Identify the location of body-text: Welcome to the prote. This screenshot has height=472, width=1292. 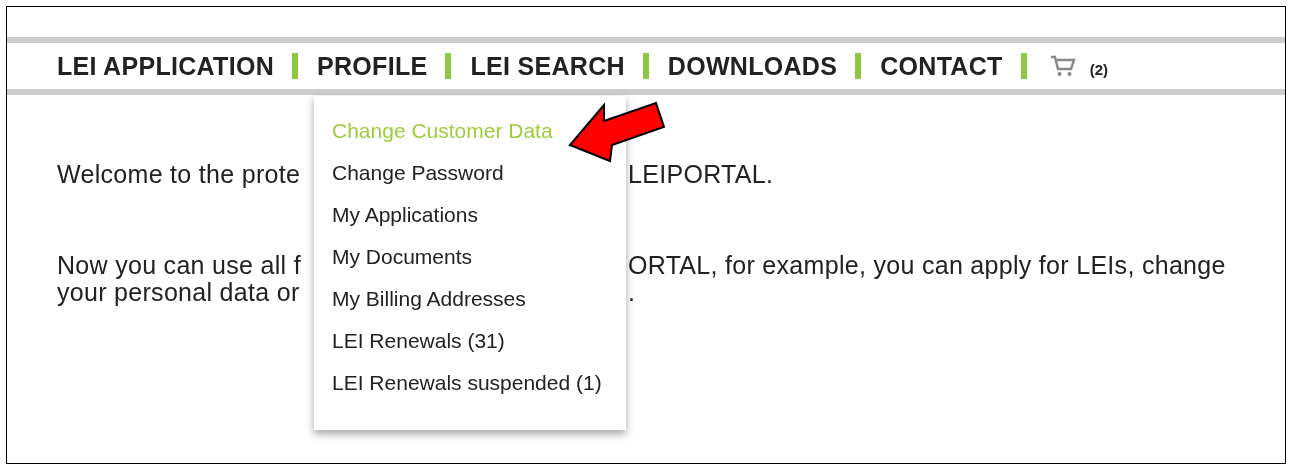
(179, 174).